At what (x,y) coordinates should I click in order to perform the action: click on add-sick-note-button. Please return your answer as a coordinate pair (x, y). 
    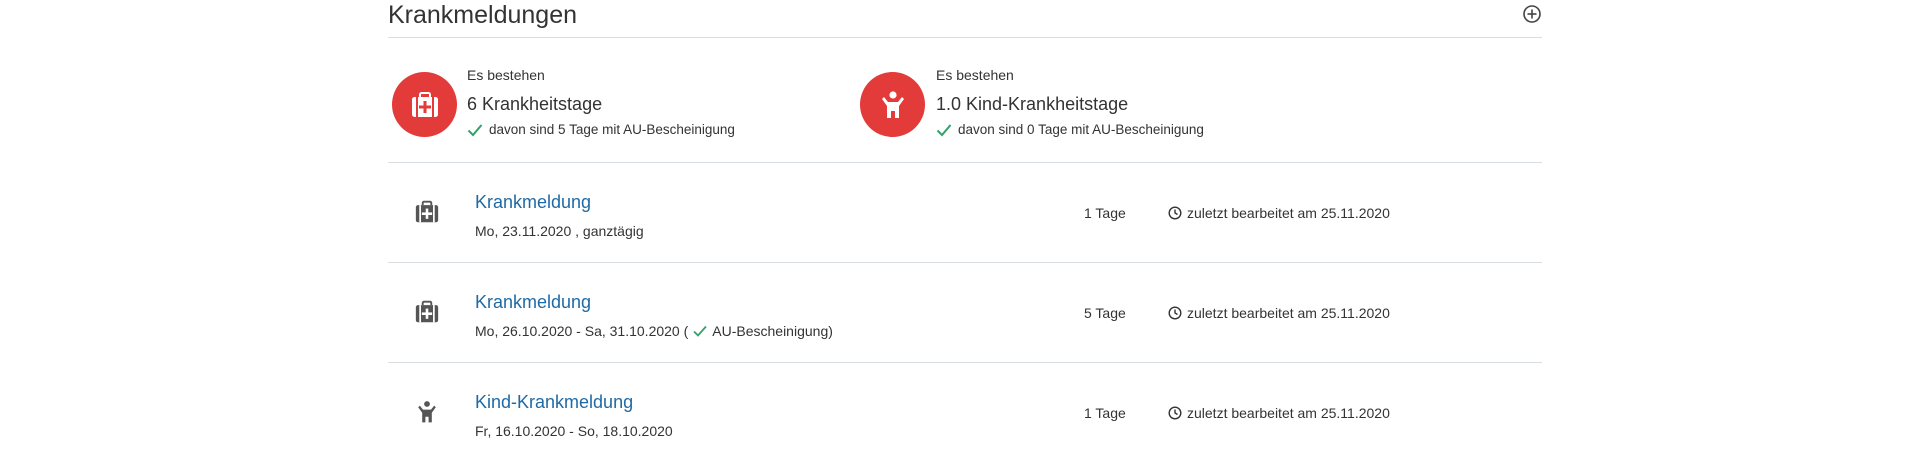
    Looking at the image, I should click on (1532, 14).